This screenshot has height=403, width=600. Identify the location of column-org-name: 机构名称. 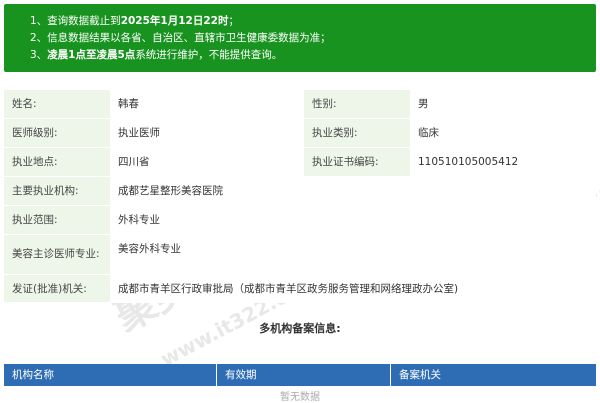
(110, 375).